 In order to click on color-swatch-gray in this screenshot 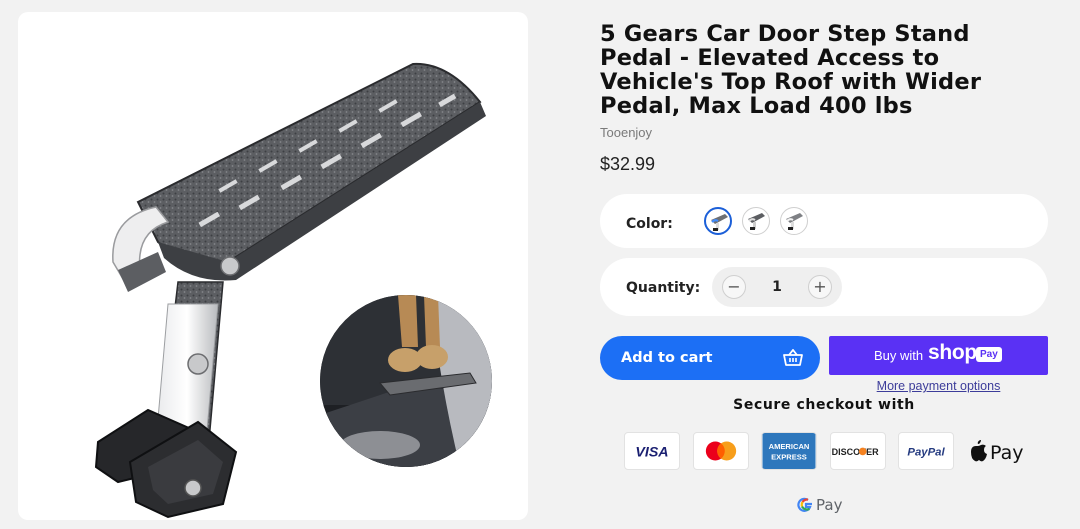, I will do `click(756, 221)`.